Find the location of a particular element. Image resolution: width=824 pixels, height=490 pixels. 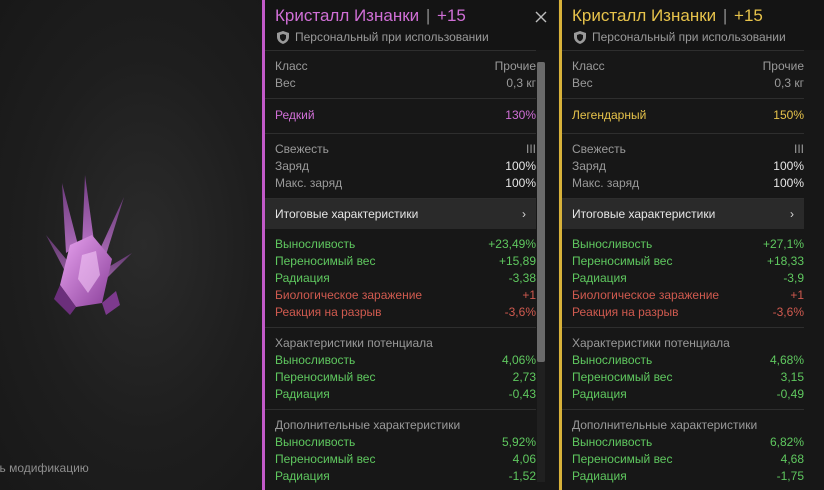

rarity-value: 150% is located at coordinates (788, 115).